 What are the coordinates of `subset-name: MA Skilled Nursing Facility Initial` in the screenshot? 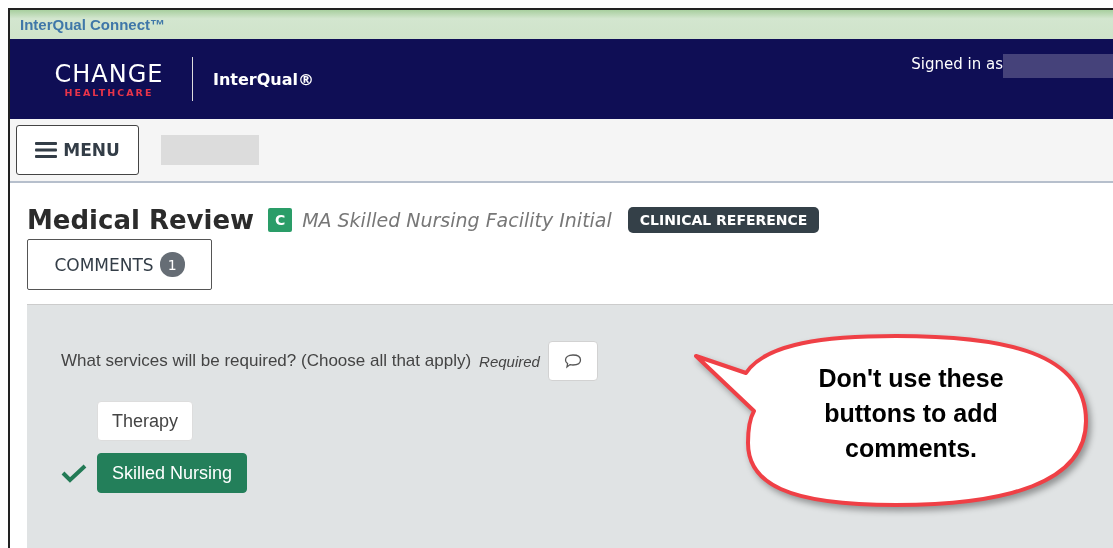 It's located at (457, 220).